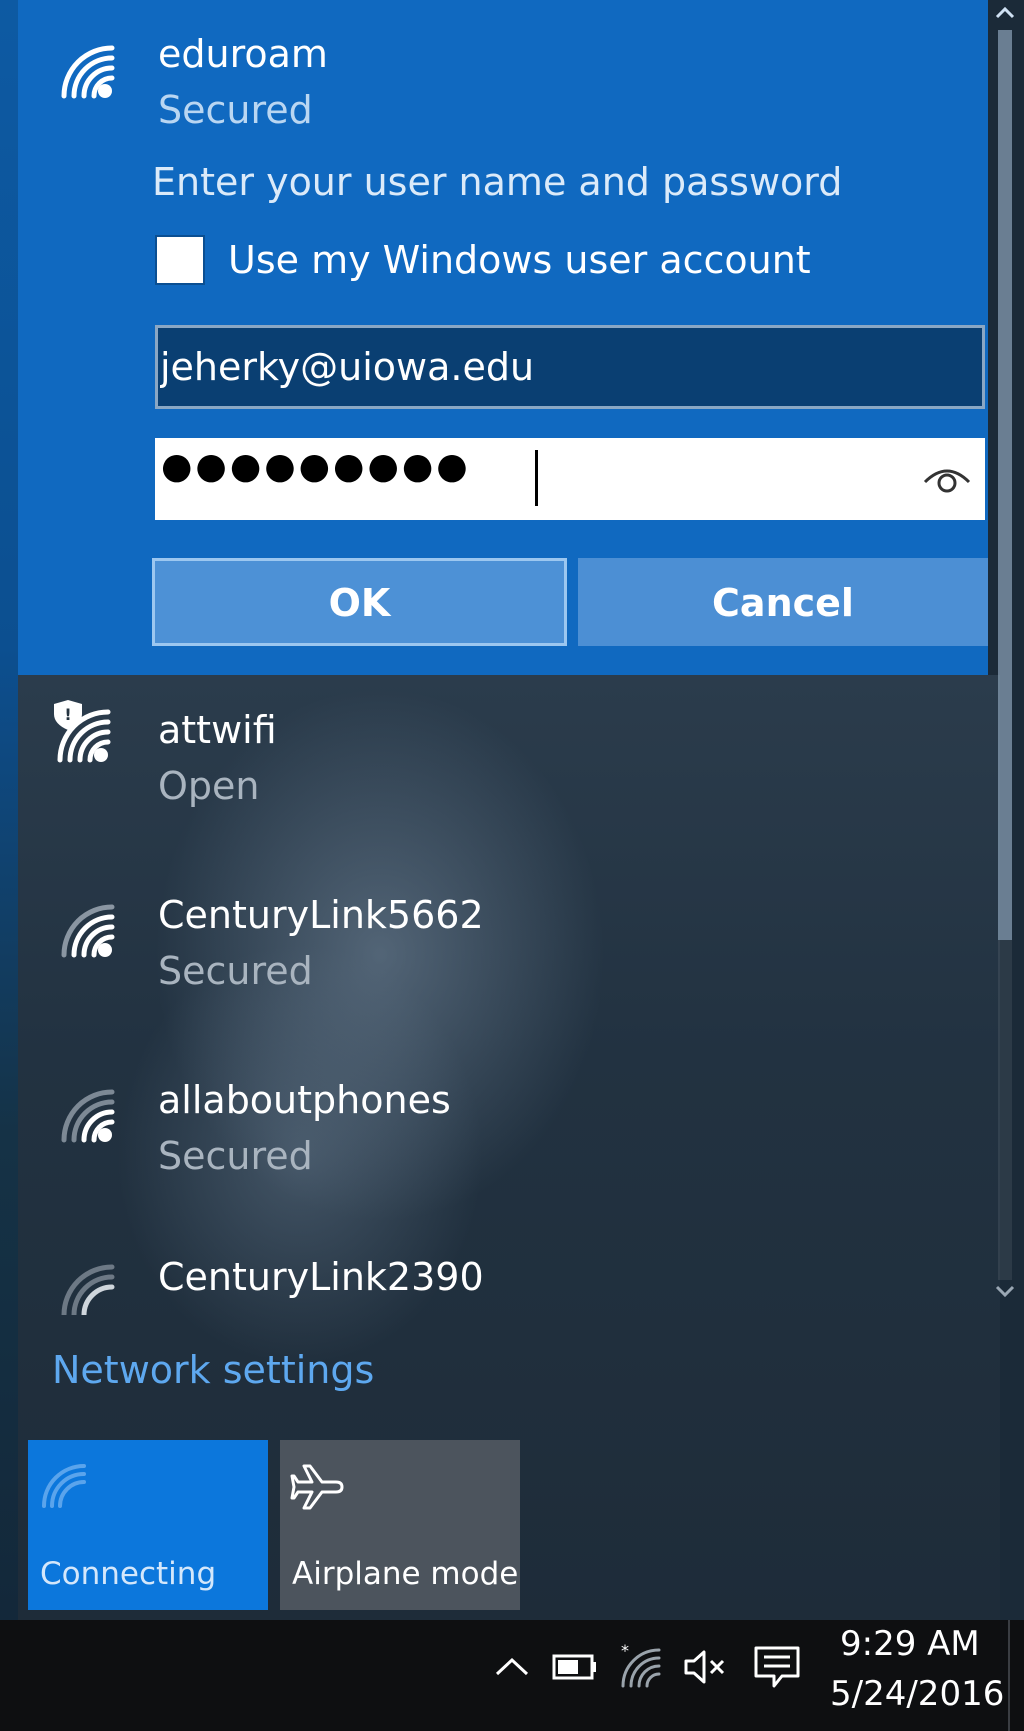 The height and width of the screenshot is (1731, 1024). Describe the element at coordinates (316, 466) in the screenshot. I see `password-mask: ●●●●●●●●●` at that location.